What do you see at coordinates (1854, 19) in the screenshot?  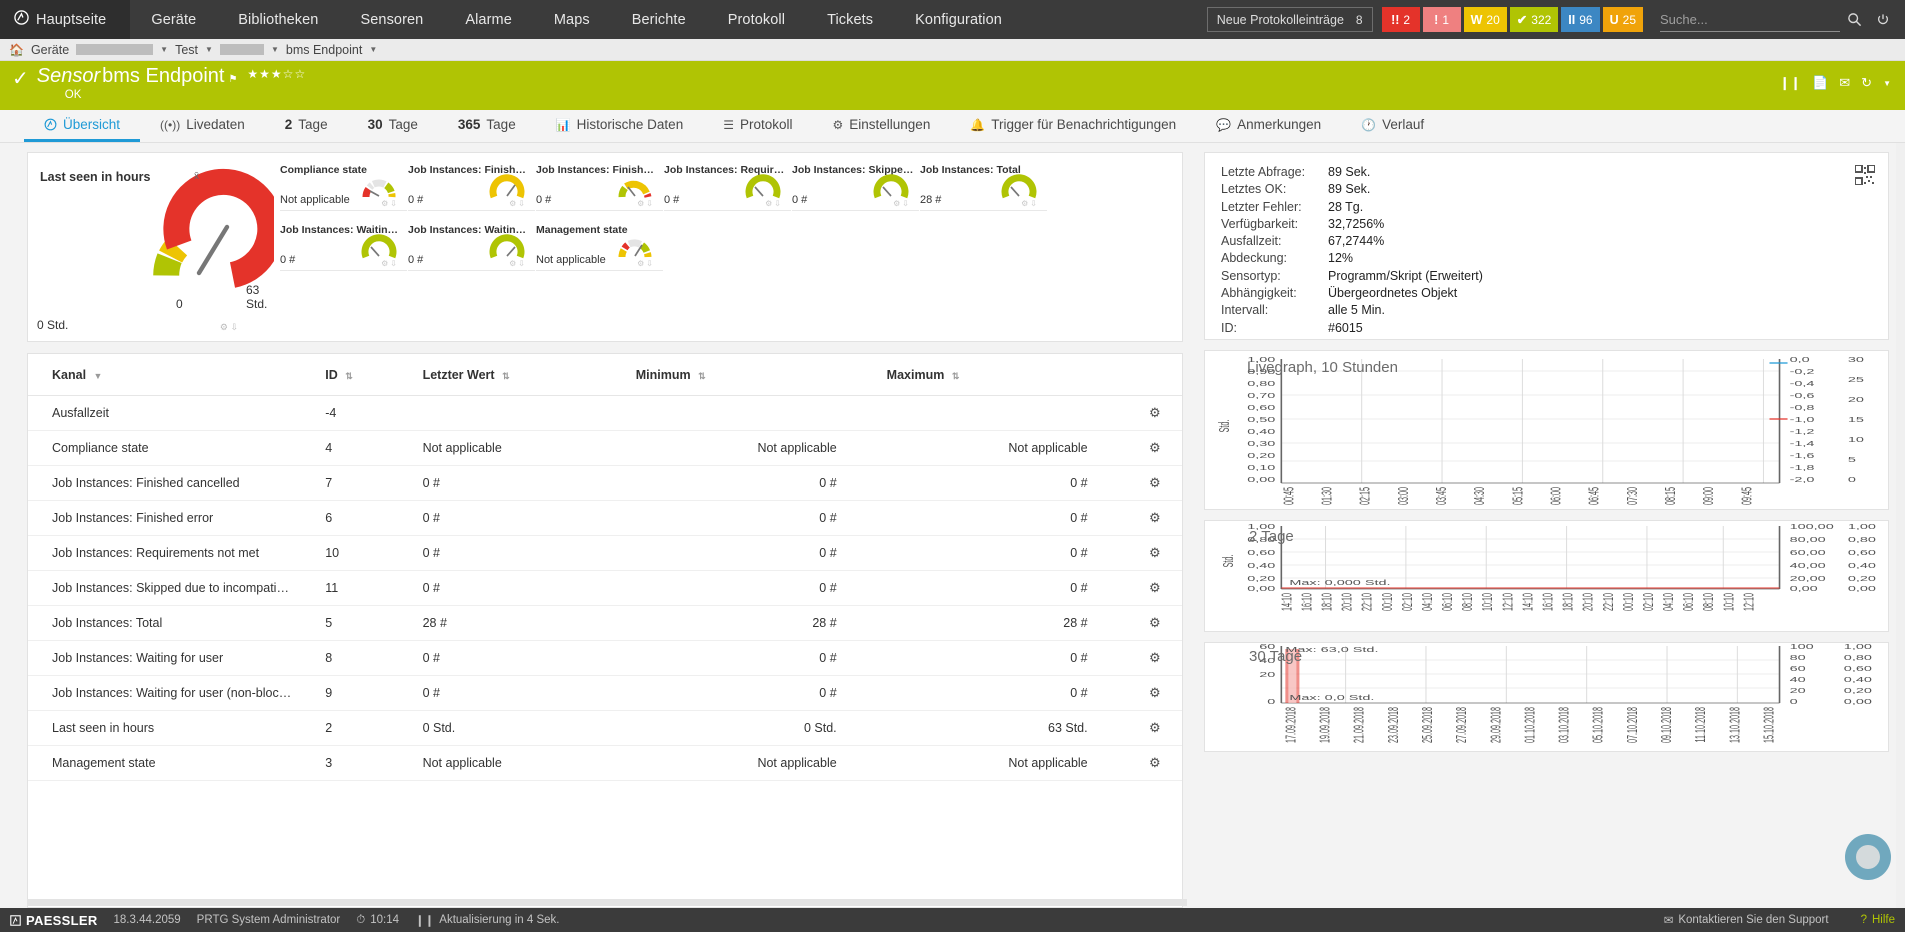 I see `search-icon` at bounding box center [1854, 19].